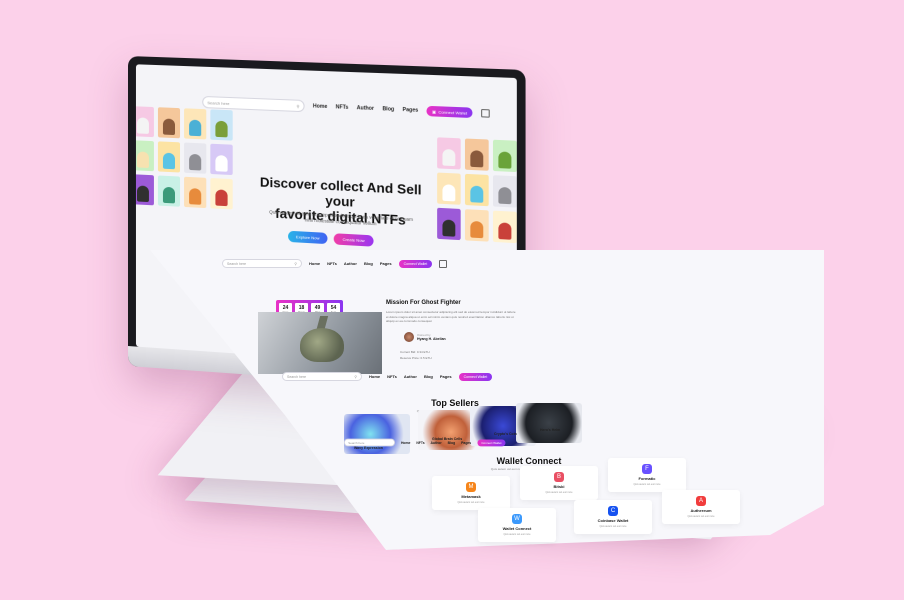 The image size is (904, 600). Describe the element at coordinates (517, 525) in the screenshot. I see `wallet-card-walletconnect: W Wallet Connect Quis autem vel eum iure` at that location.